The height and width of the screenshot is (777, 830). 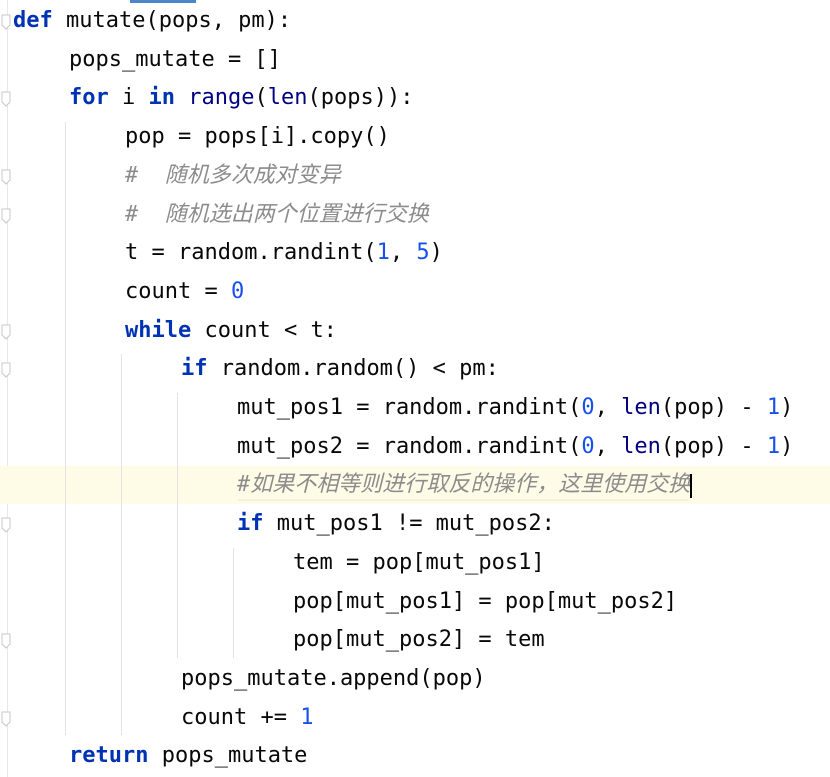 I want to click on code-line: return pops_mutate, so click(x=188, y=756).